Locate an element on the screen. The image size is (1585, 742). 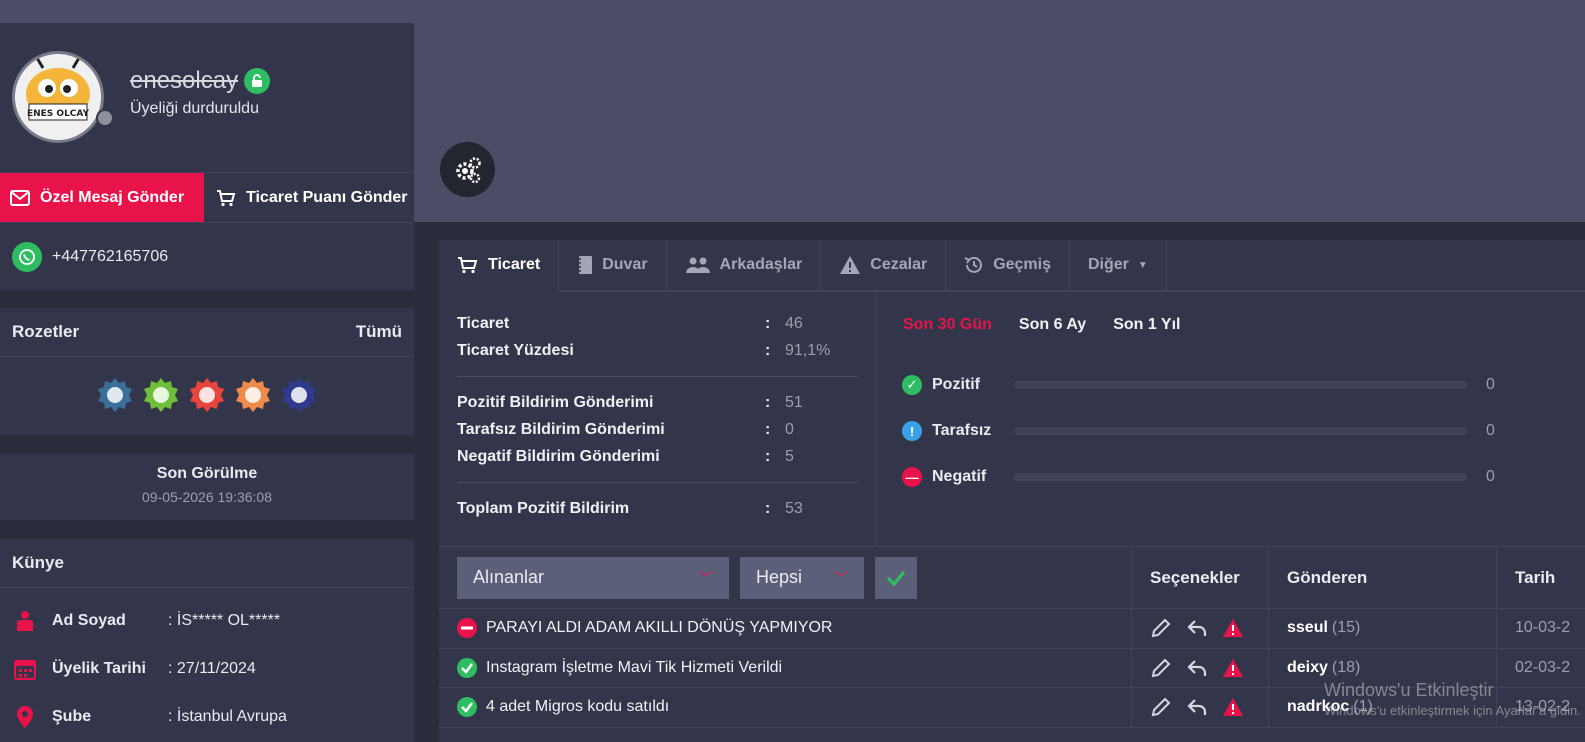
table-filters: Alınanlar ﹀ Hepsi ﹀ is located at coordinates (785, 577).